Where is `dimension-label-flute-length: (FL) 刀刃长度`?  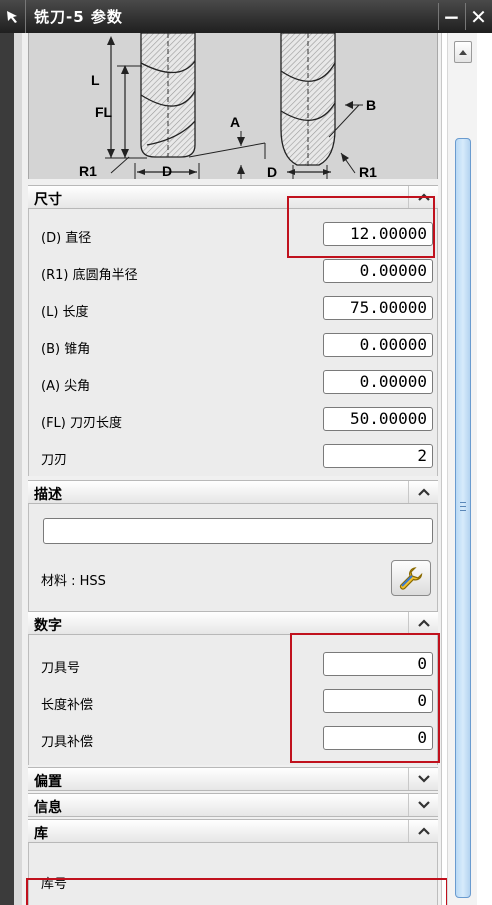 dimension-label-flute-length: (FL) 刀刃长度 is located at coordinates (81, 423).